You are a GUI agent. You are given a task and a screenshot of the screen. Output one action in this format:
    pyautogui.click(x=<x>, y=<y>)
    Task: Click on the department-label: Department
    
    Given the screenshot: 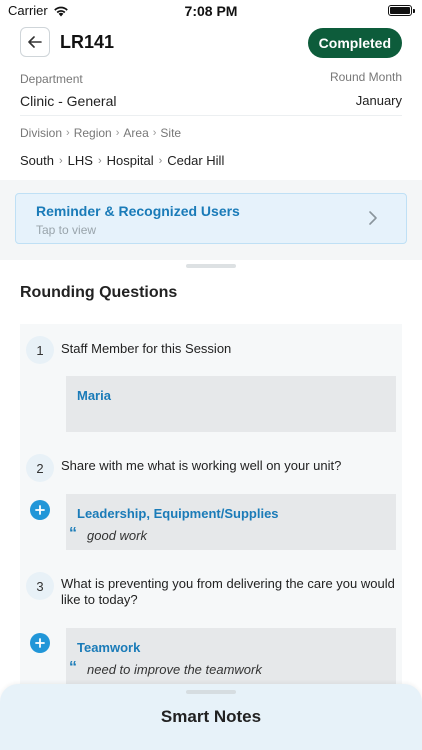 What is the action you would take?
    pyautogui.click(x=51, y=79)
    